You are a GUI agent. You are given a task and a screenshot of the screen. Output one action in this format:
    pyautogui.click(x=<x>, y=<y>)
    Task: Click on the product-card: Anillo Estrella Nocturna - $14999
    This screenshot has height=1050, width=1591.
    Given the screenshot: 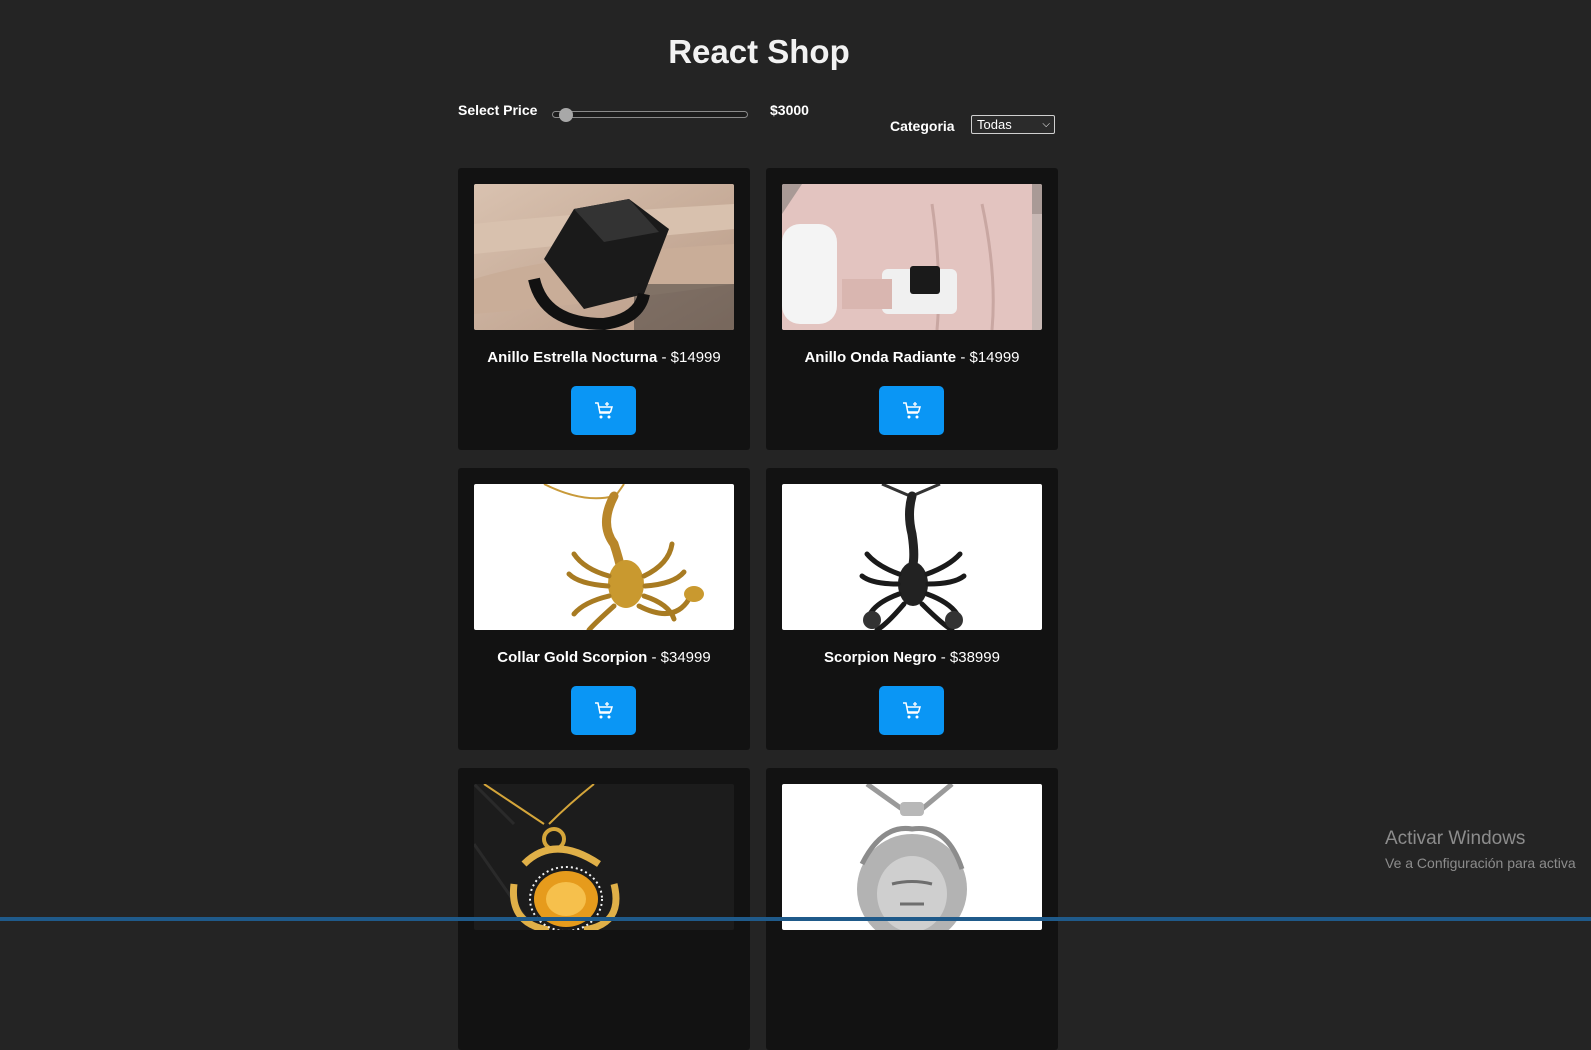 What is the action you would take?
    pyautogui.click(x=604, y=309)
    